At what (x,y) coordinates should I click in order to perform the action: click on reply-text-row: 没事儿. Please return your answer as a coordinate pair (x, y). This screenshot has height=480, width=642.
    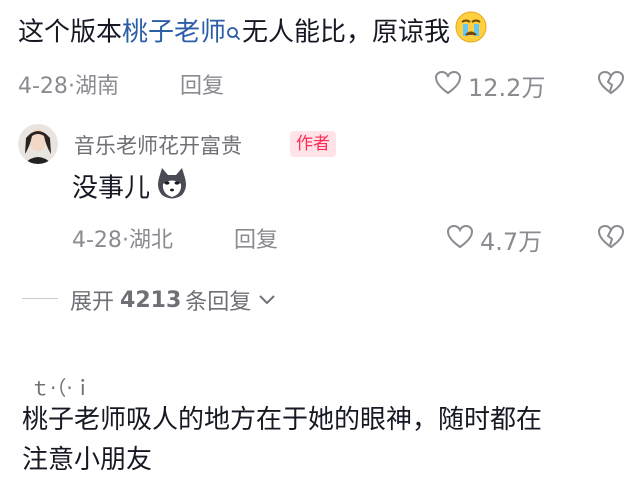
    Looking at the image, I should click on (131, 189).